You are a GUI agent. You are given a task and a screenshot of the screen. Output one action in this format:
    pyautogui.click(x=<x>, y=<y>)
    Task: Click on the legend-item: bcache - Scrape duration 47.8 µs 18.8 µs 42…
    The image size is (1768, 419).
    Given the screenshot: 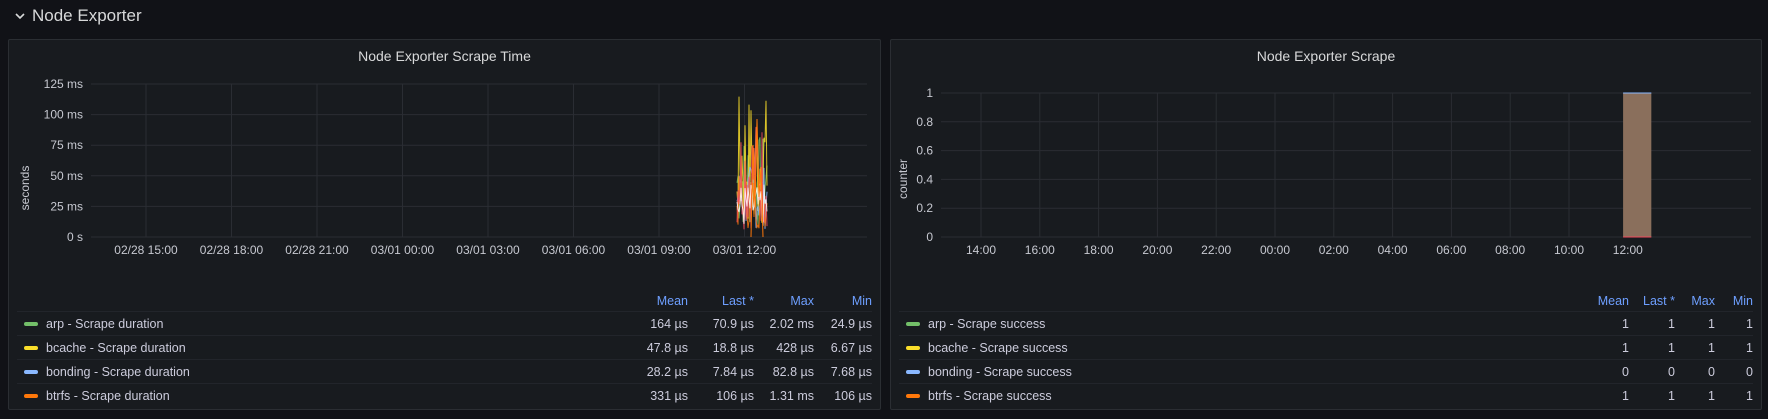 What is the action you would take?
    pyautogui.click(x=444, y=347)
    